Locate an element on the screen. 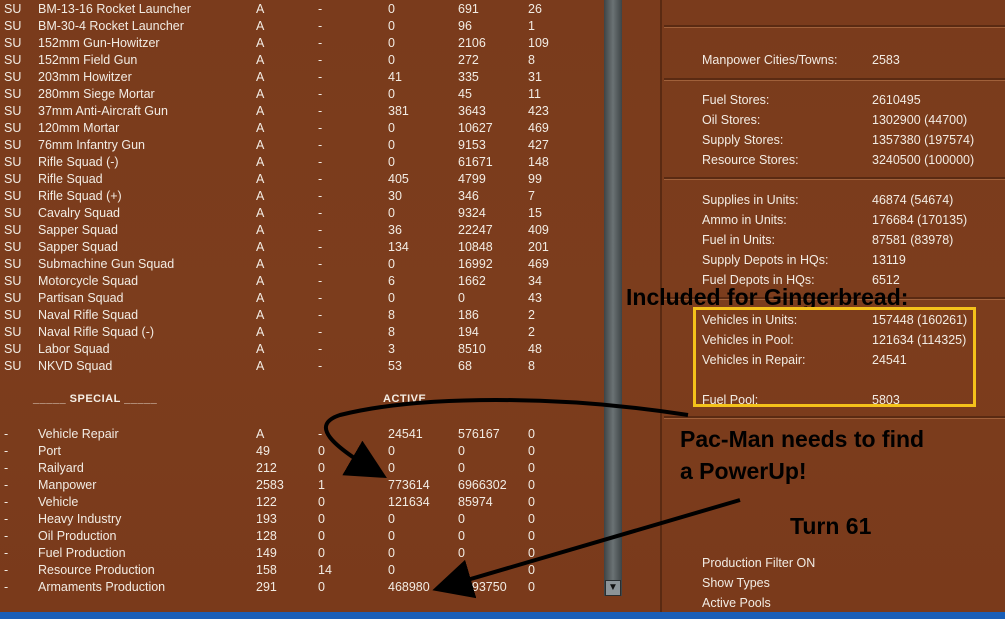  arrow-to-armaments is located at coordinates (586, 548).